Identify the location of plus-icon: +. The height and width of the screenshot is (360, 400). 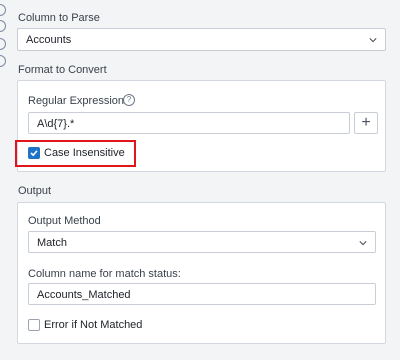
(366, 122).